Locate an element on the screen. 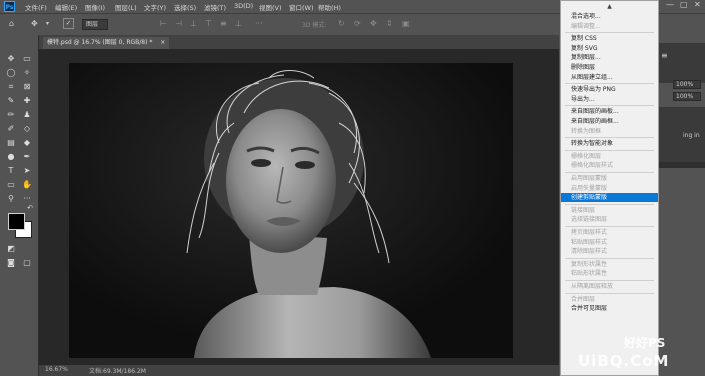 This screenshot has width=705, height=376. more-options-icon: ··· is located at coordinates (259, 23).